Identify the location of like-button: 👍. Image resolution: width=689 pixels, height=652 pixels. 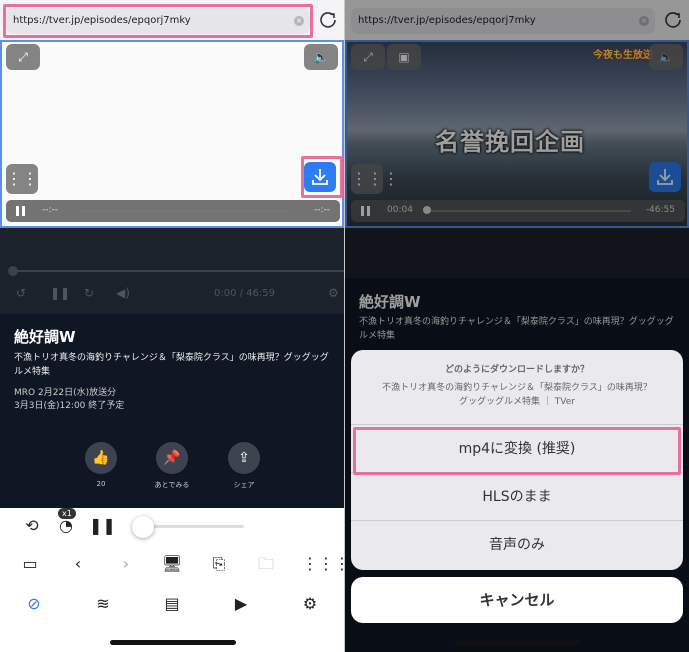
(101, 458).